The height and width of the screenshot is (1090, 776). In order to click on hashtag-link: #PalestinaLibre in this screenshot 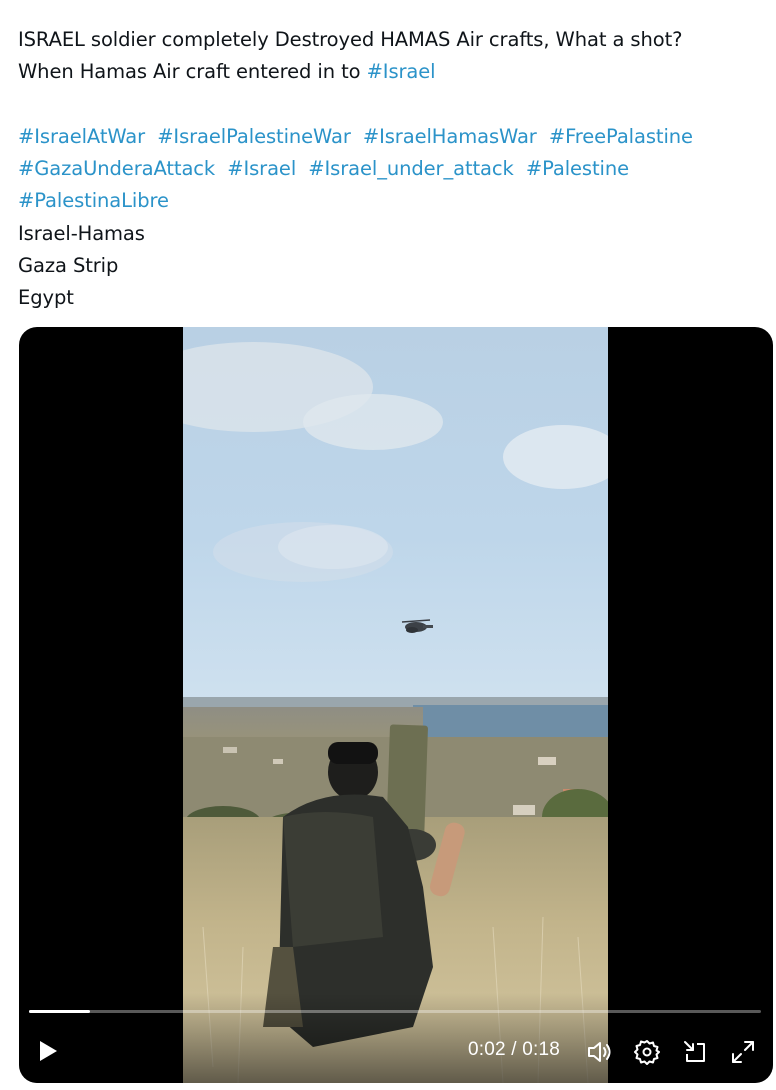, I will do `click(93, 200)`.